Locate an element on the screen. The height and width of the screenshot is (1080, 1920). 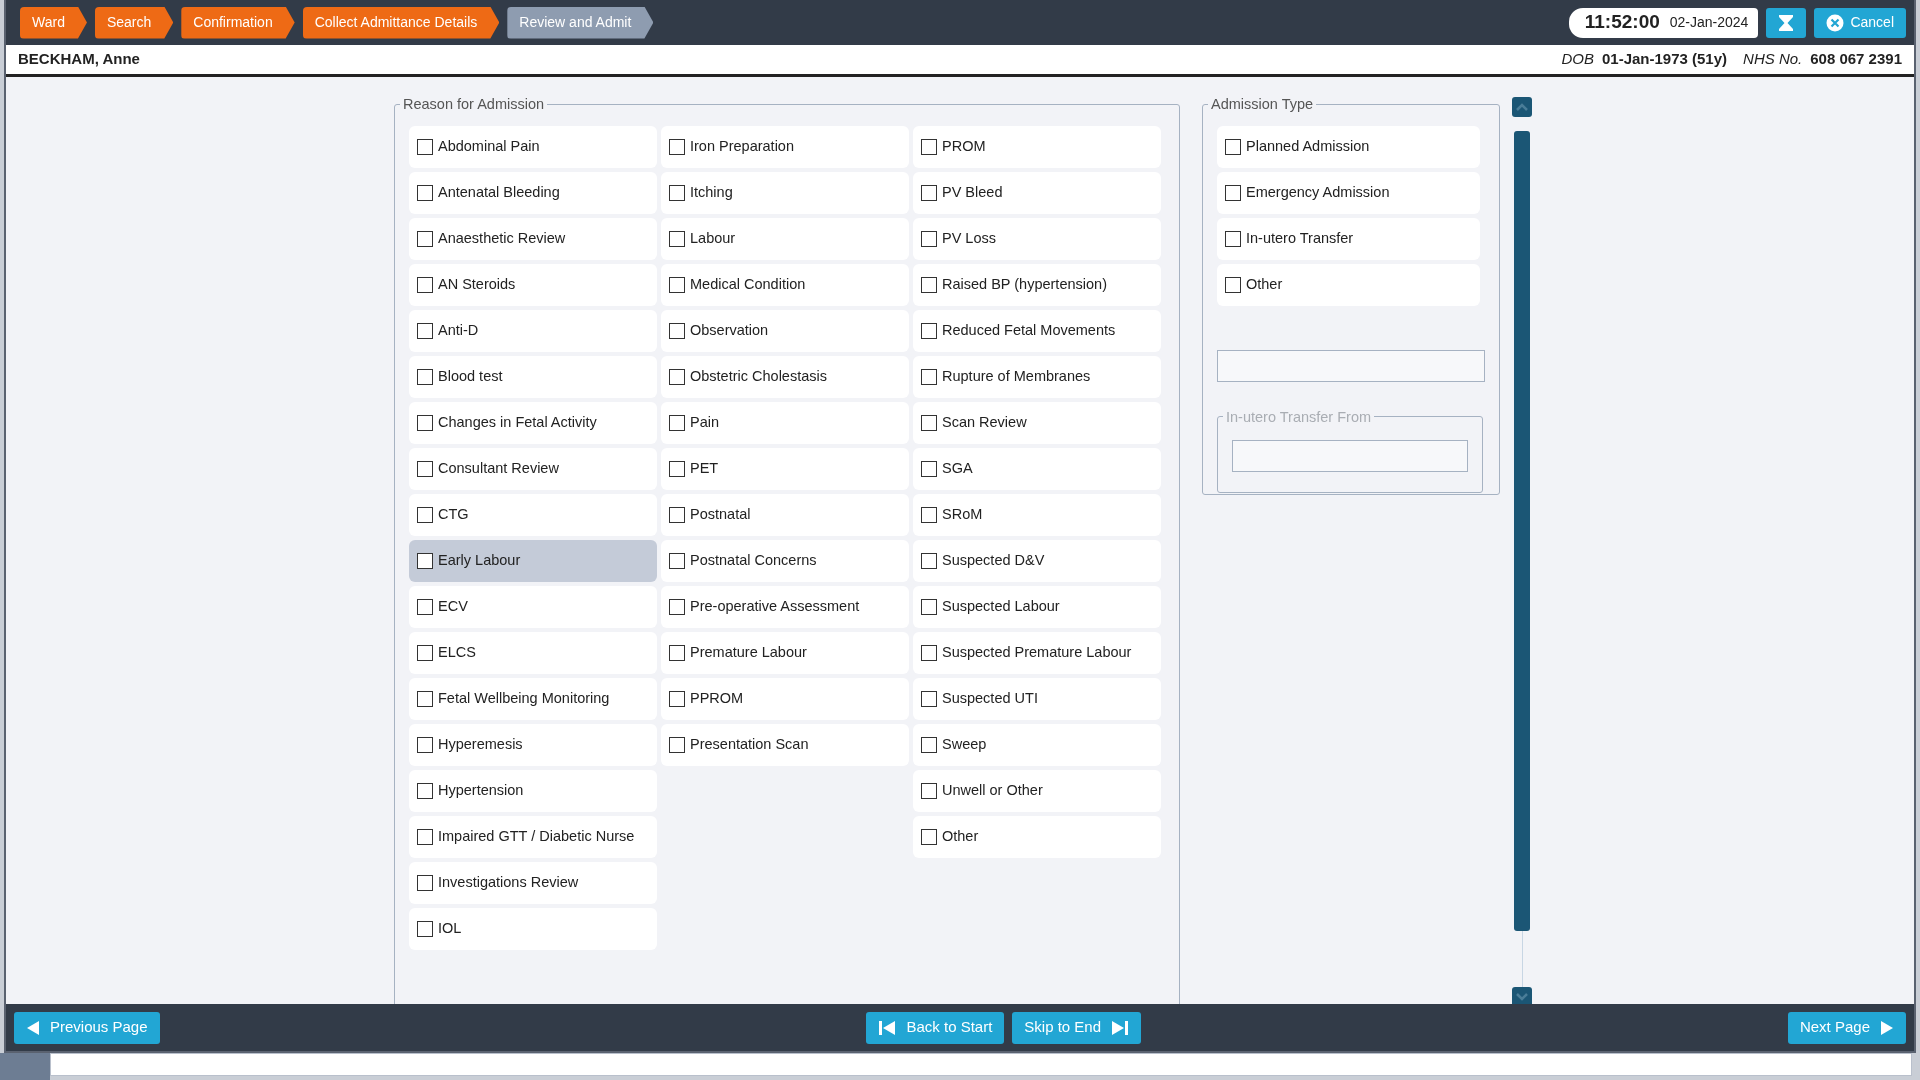
scroll-up-button is located at coordinates (1522, 107).